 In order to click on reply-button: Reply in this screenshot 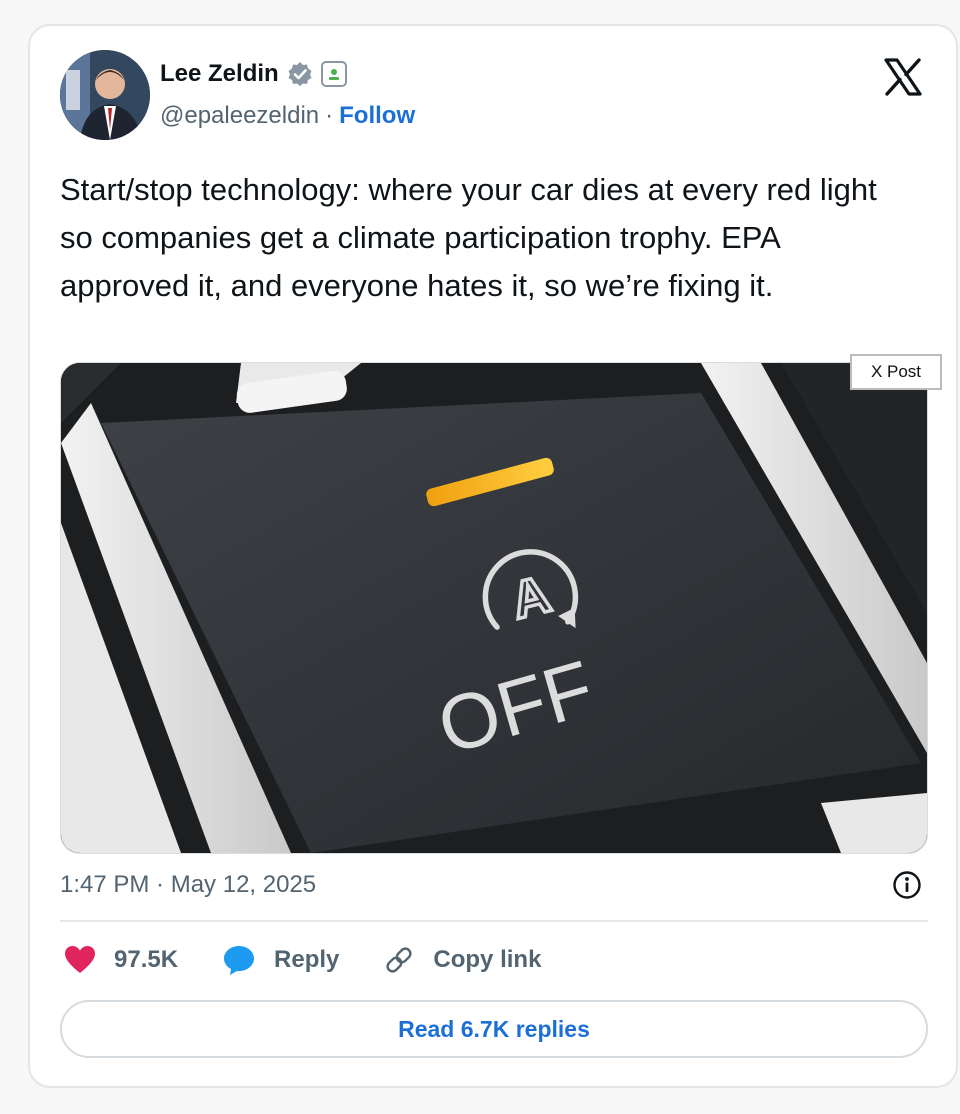, I will do `click(280, 960)`.